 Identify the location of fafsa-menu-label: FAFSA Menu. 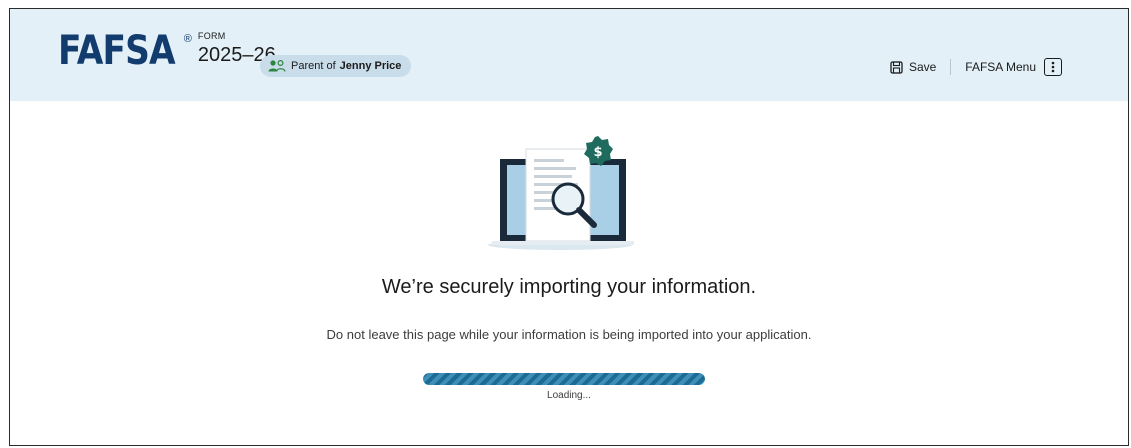
(1000, 67).